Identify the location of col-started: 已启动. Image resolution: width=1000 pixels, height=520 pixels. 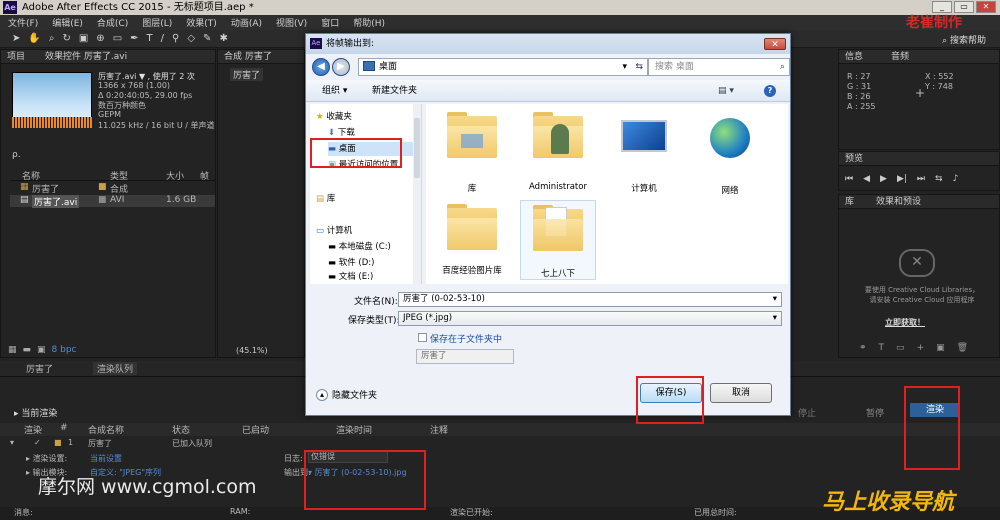
(255, 429).